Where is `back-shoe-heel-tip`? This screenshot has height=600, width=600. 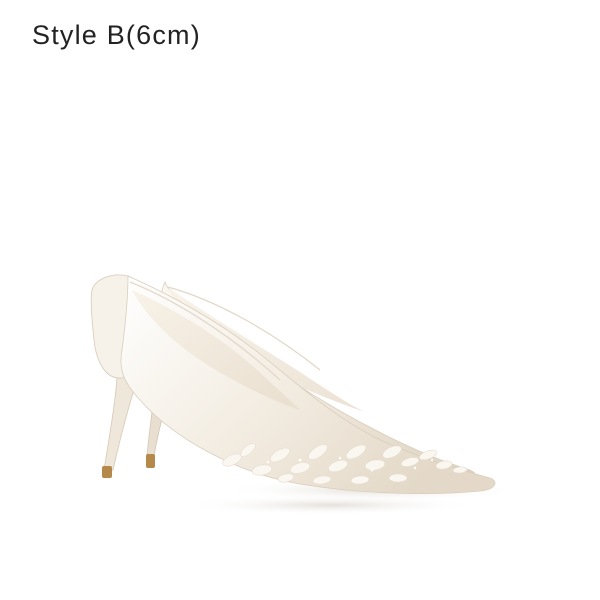 back-shoe-heel-tip is located at coordinates (150, 461).